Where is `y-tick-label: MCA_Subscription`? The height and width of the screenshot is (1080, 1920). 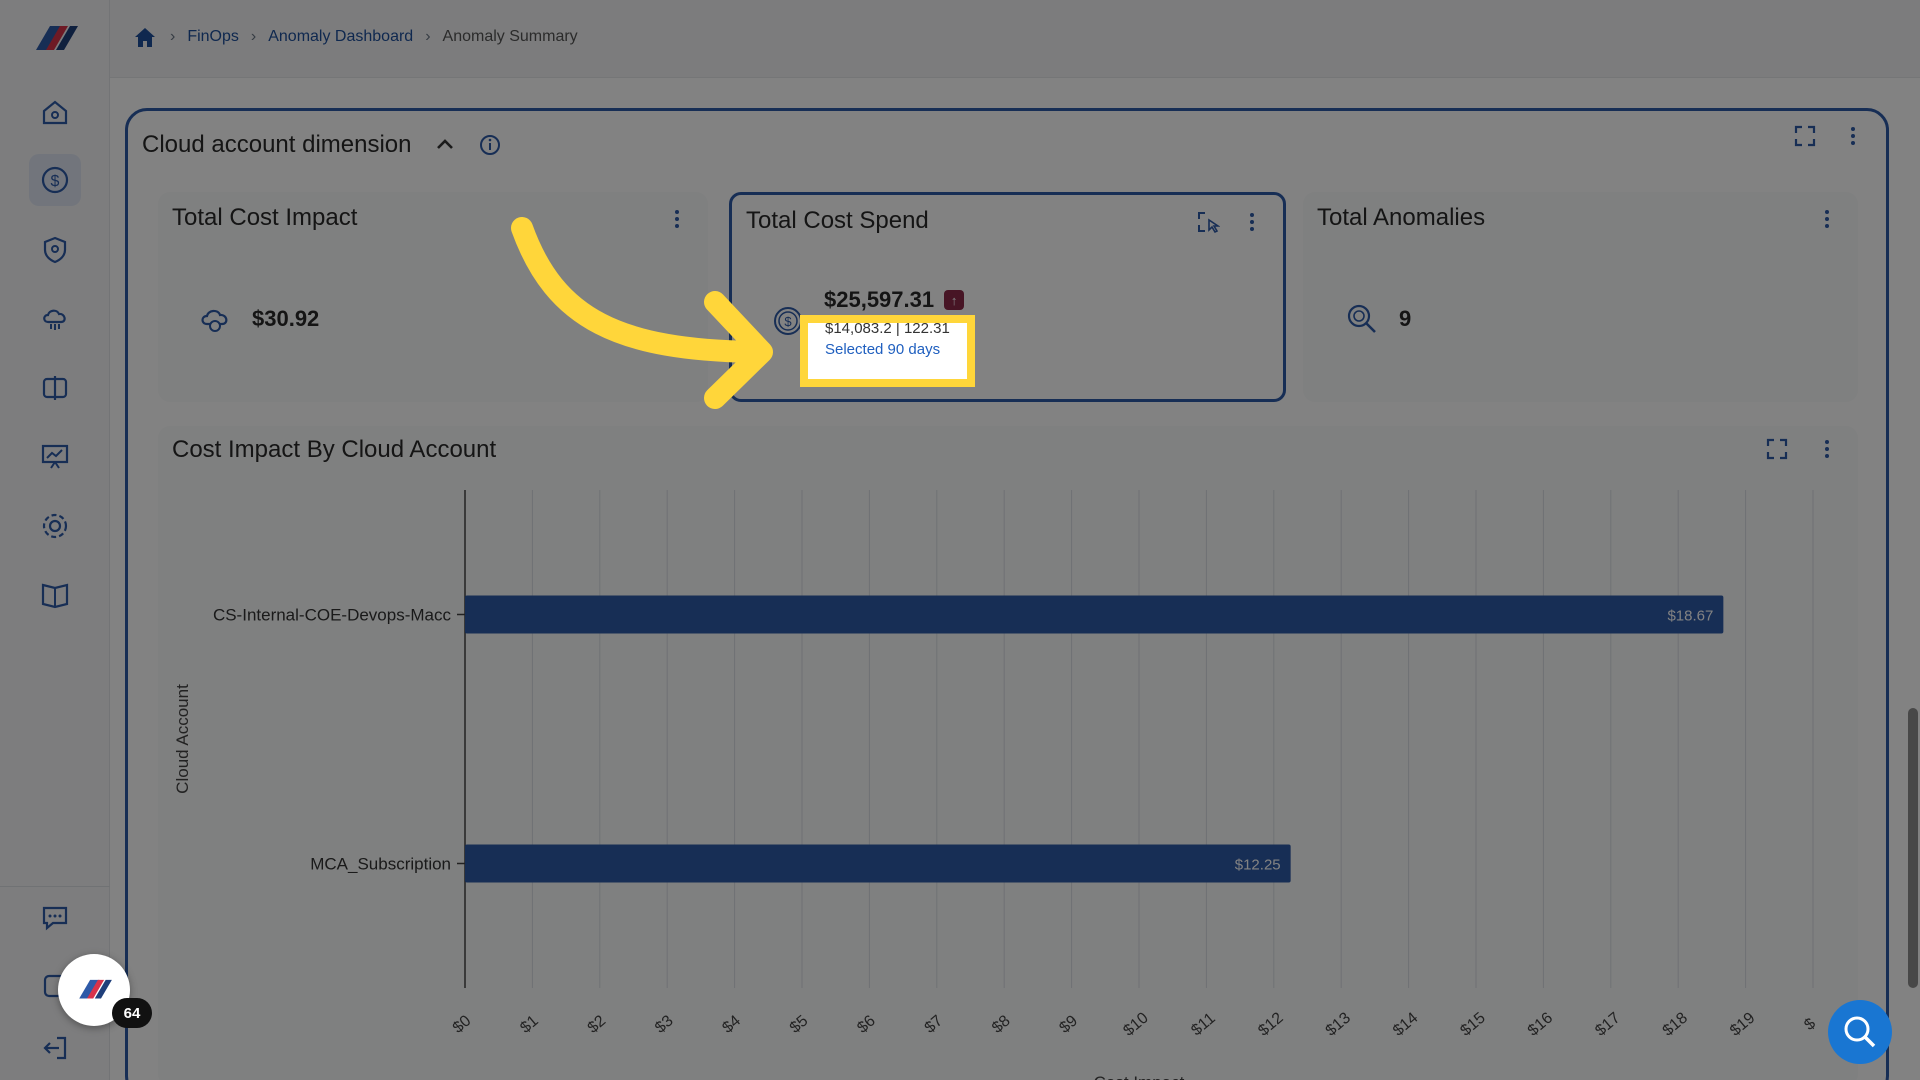 y-tick-label: MCA_Subscription is located at coordinates (380, 864).